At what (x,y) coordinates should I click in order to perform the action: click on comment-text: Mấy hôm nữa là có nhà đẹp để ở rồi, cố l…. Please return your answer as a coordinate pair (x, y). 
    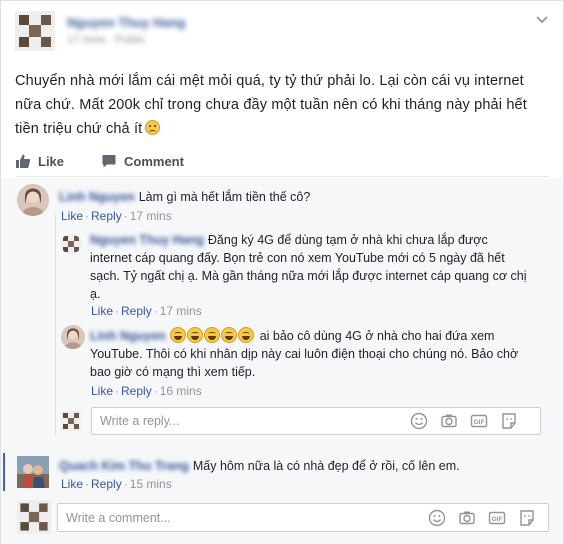
    Looking at the image, I should click on (326, 466).